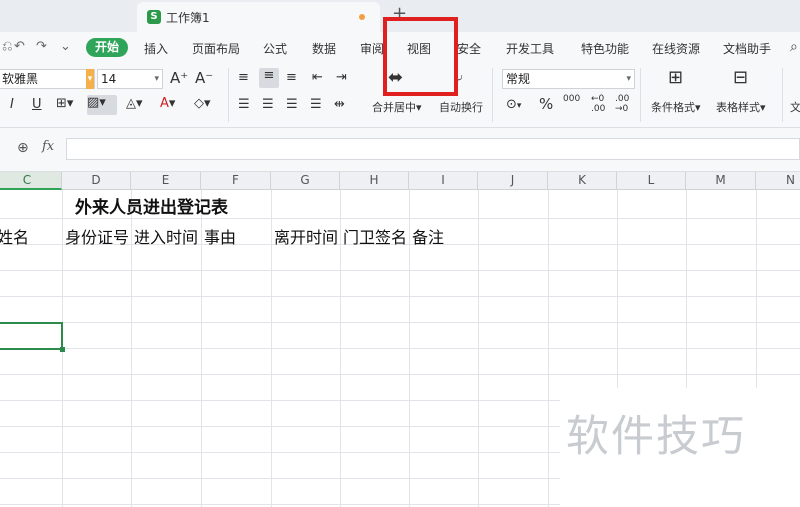  What do you see at coordinates (236, 181) in the screenshot?
I see `column-header-f: F` at bounding box center [236, 181].